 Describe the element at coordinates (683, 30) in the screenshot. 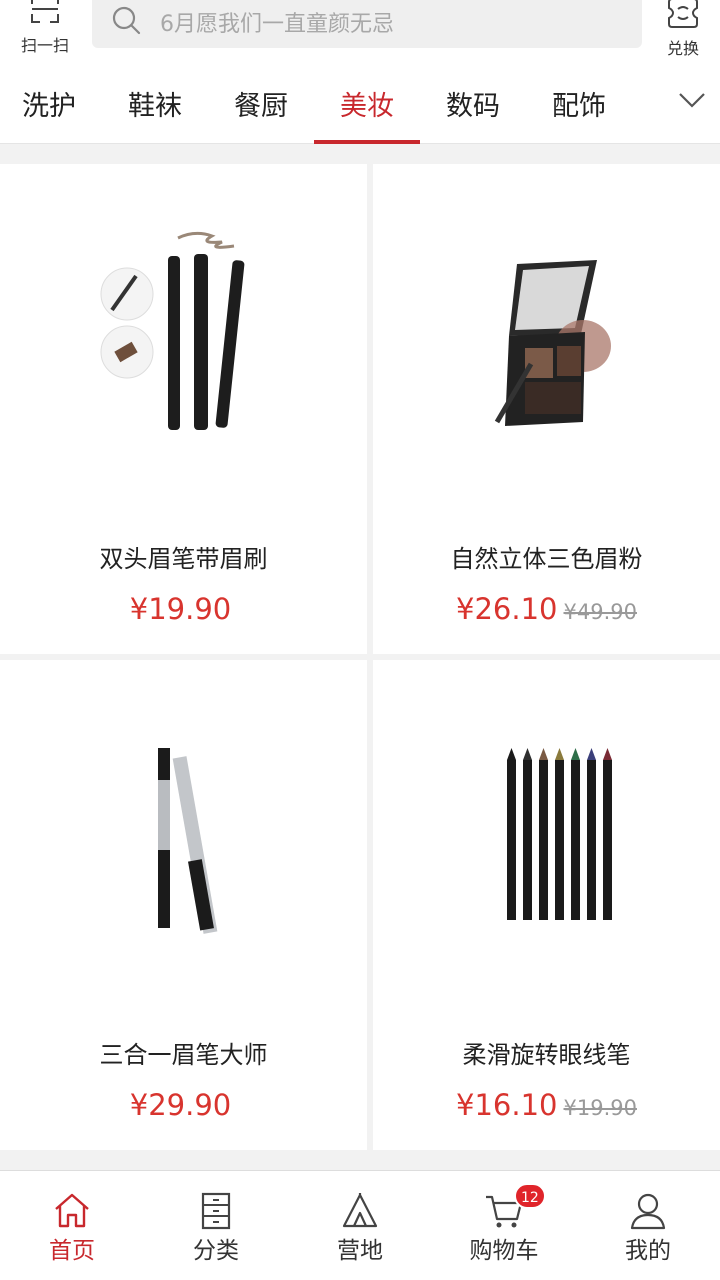

I see `exchange-button: 兑换` at that location.